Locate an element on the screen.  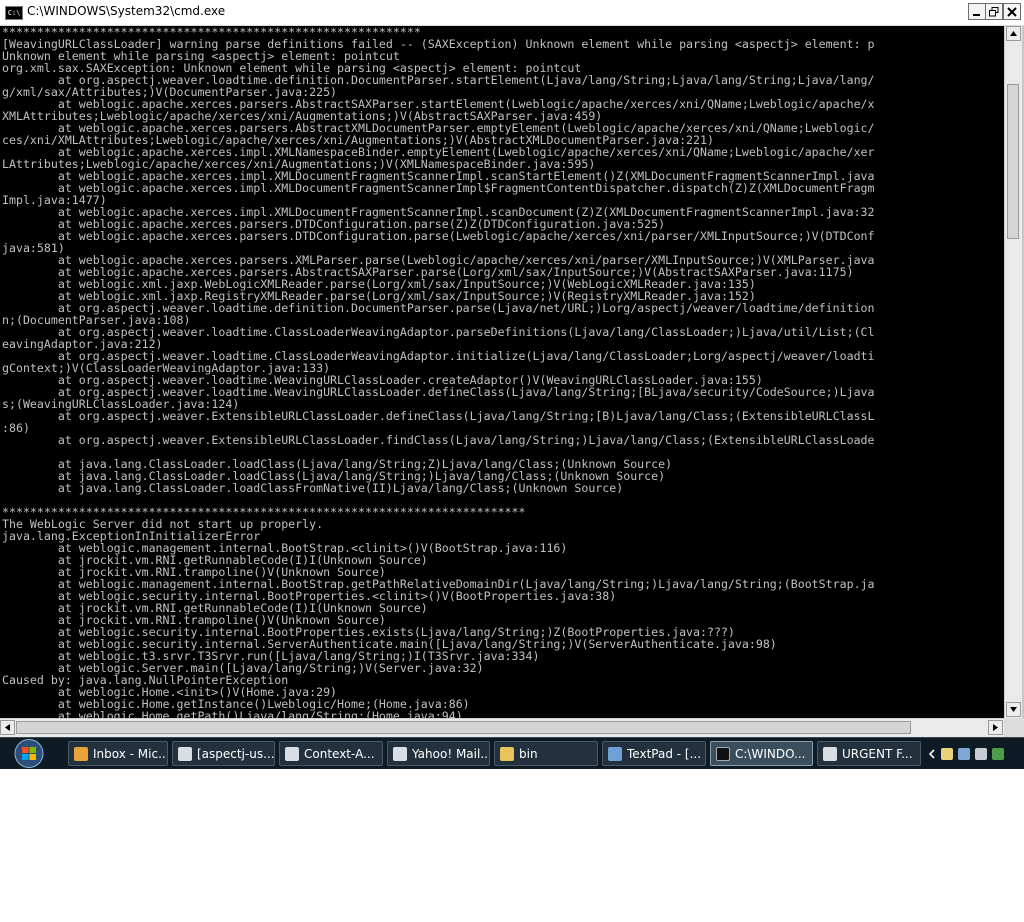
scroll-right-button is located at coordinates (995, 727).